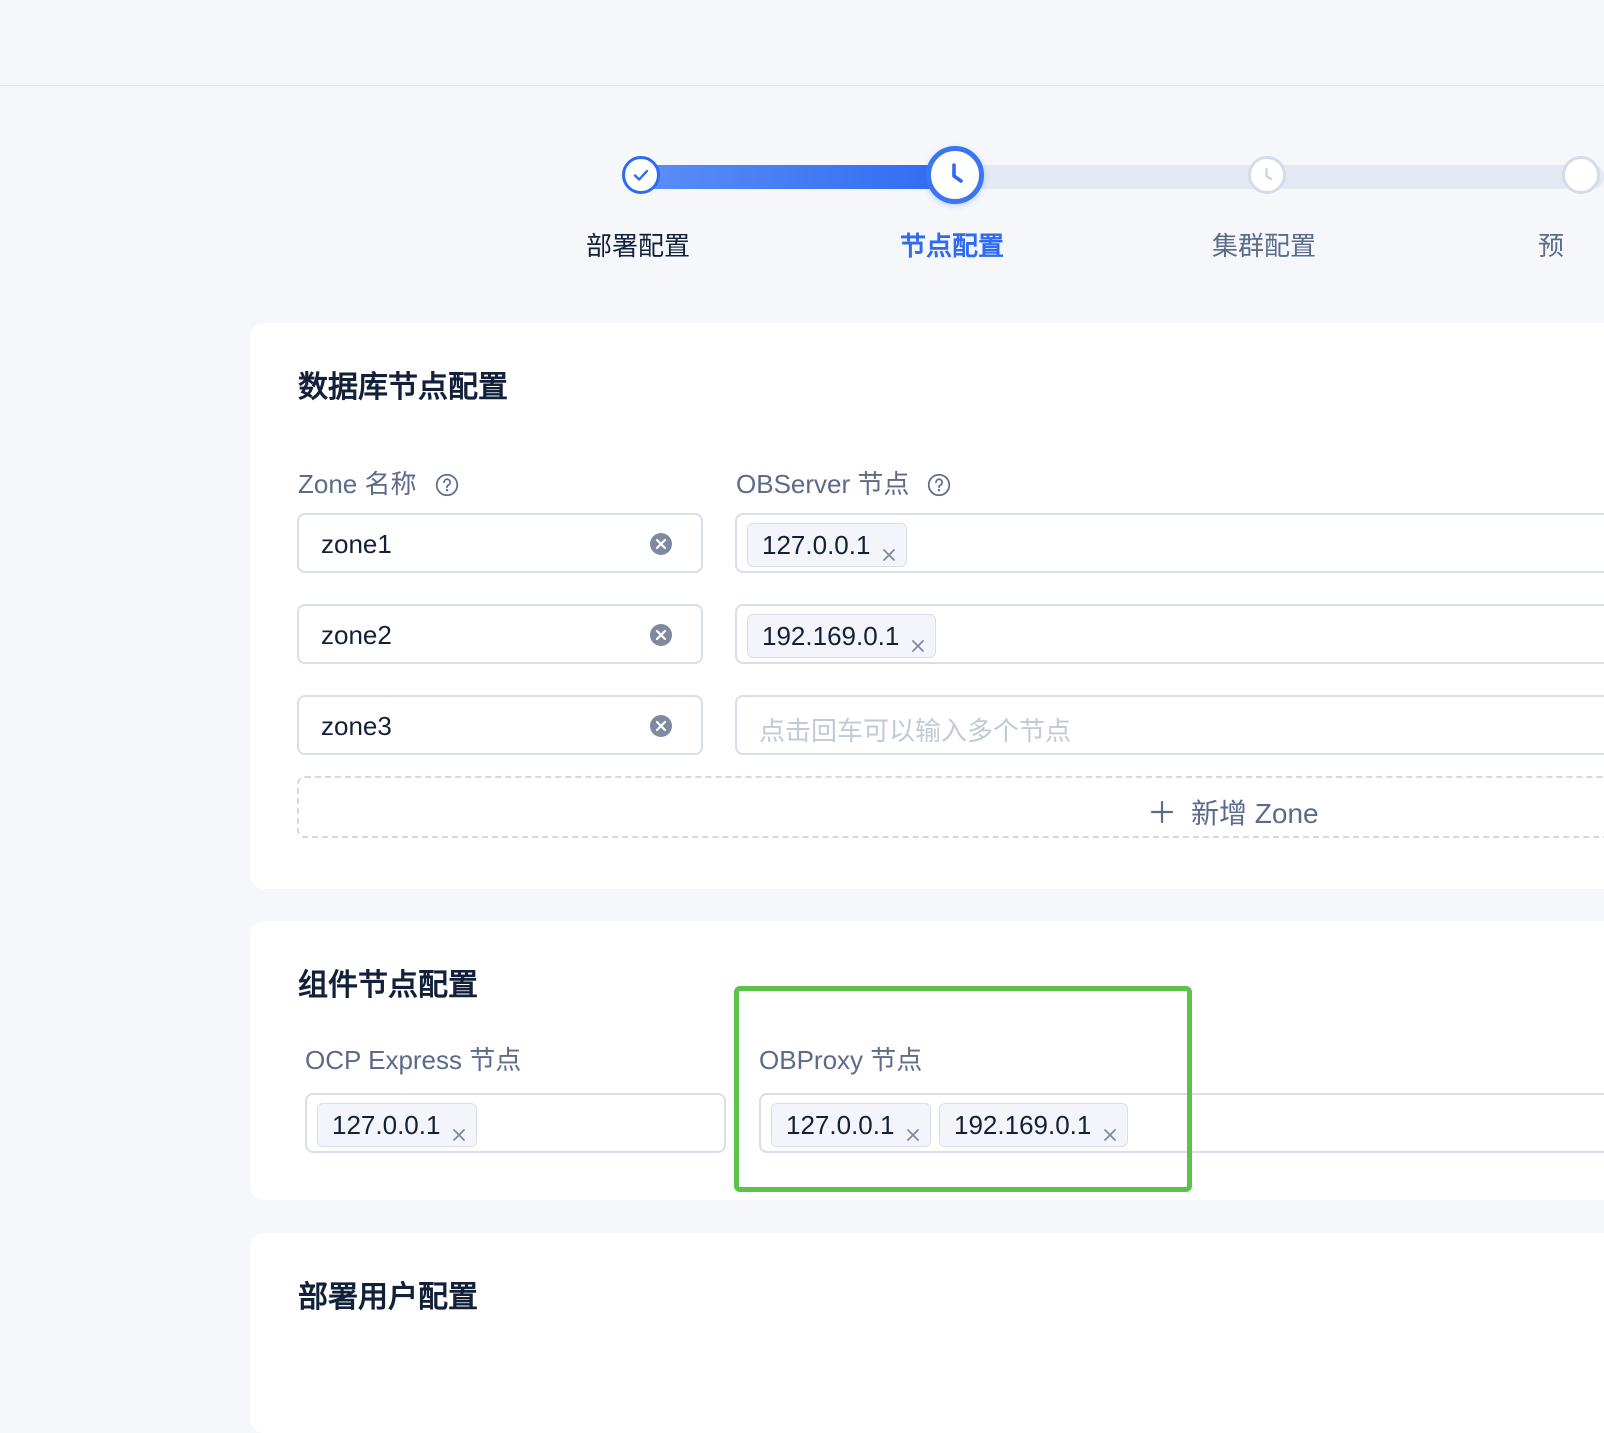  I want to click on add-zone-label: 新增 Zone, so click(1255, 813).